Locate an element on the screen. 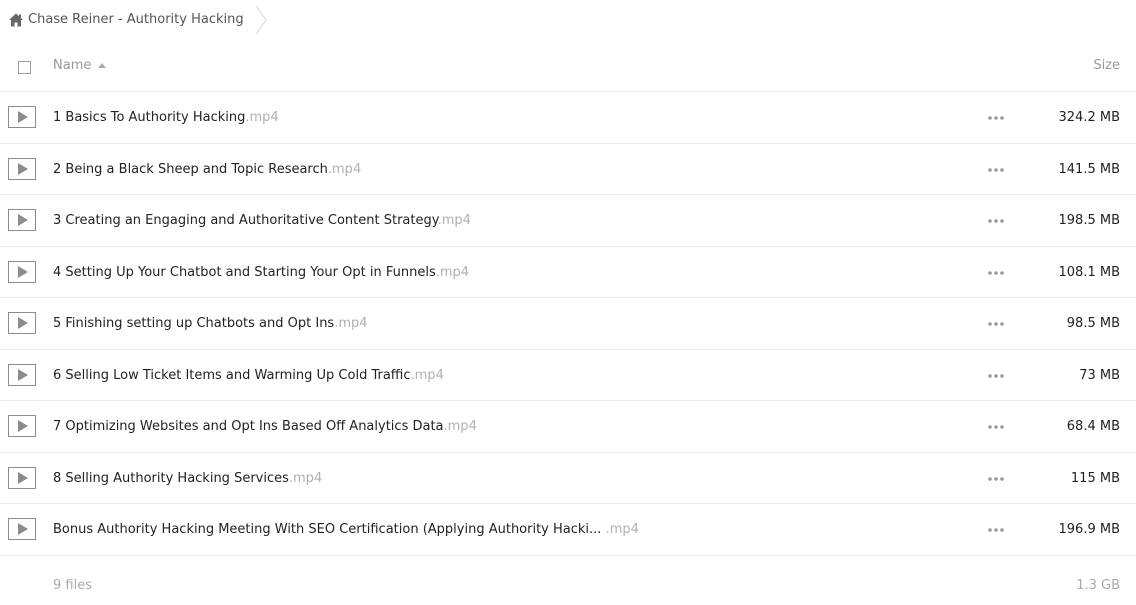 Image resolution: width=1136 pixels, height=605 pixels. file-size: 324.2 MB is located at coordinates (1089, 117).